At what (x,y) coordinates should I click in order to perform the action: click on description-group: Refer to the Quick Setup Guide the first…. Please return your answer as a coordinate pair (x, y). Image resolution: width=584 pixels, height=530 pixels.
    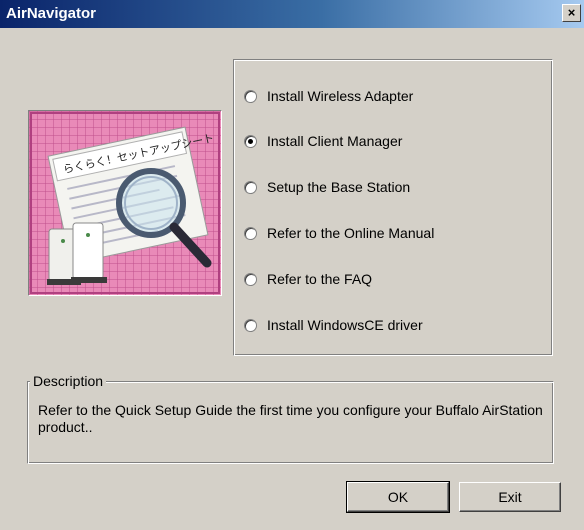
    Looking at the image, I should click on (290, 422).